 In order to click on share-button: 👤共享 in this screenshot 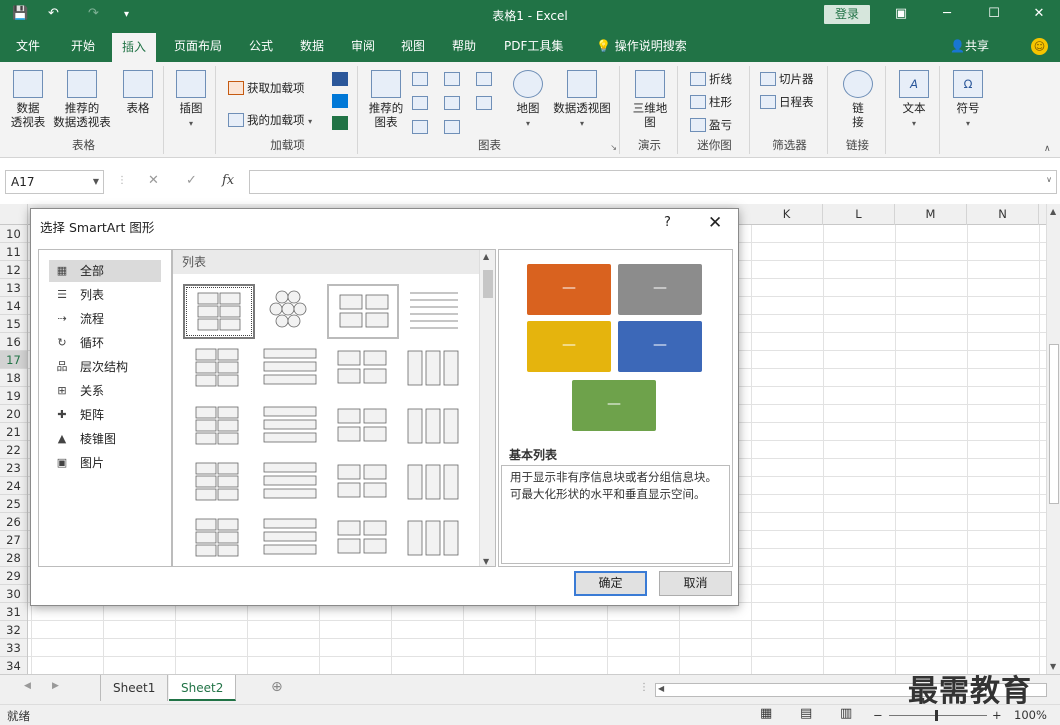, I will do `click(969, 46)`.